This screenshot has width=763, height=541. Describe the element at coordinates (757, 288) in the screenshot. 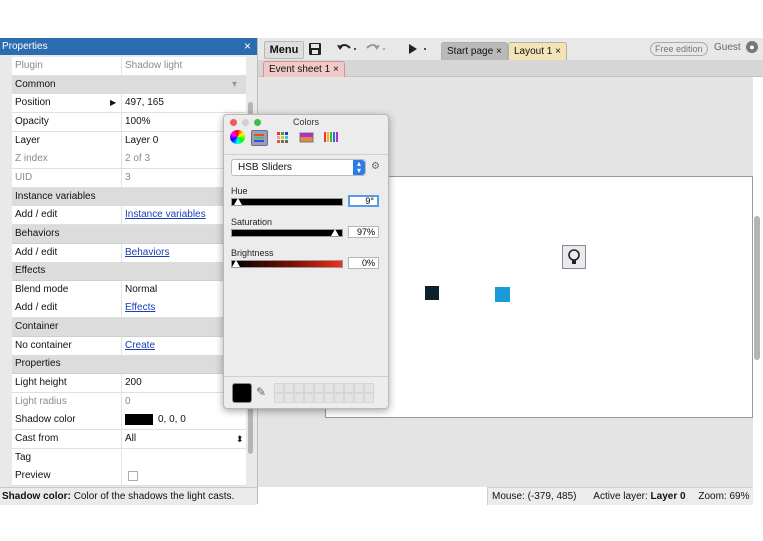

I see `layout-scrollbar` at that location.